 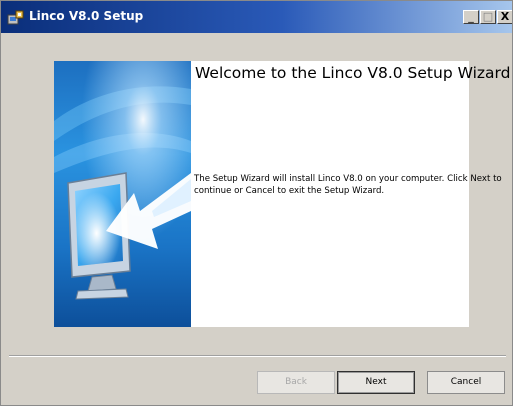 I want to click on maximize-button: □, so click(x=488, y=17).